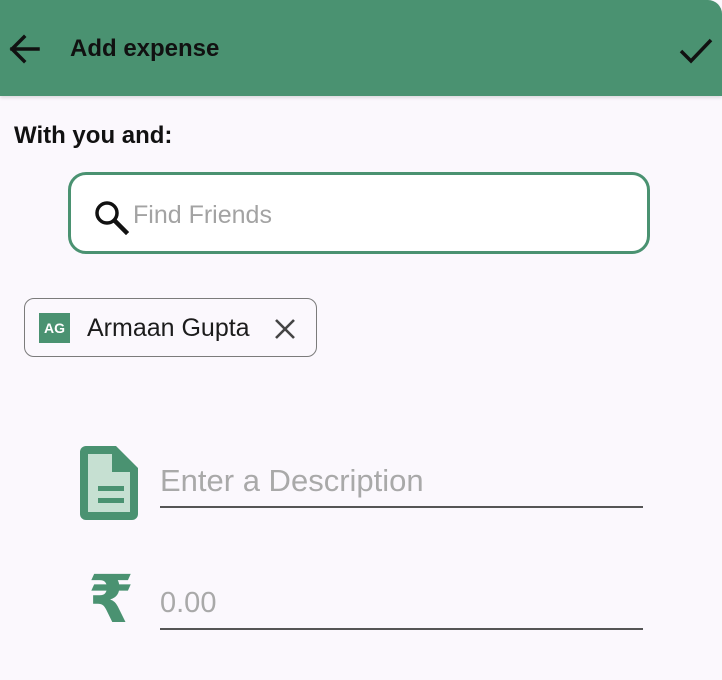 The width and height of the screenshot is (722, 680). I want to click on document-icon, so click(109, 483).